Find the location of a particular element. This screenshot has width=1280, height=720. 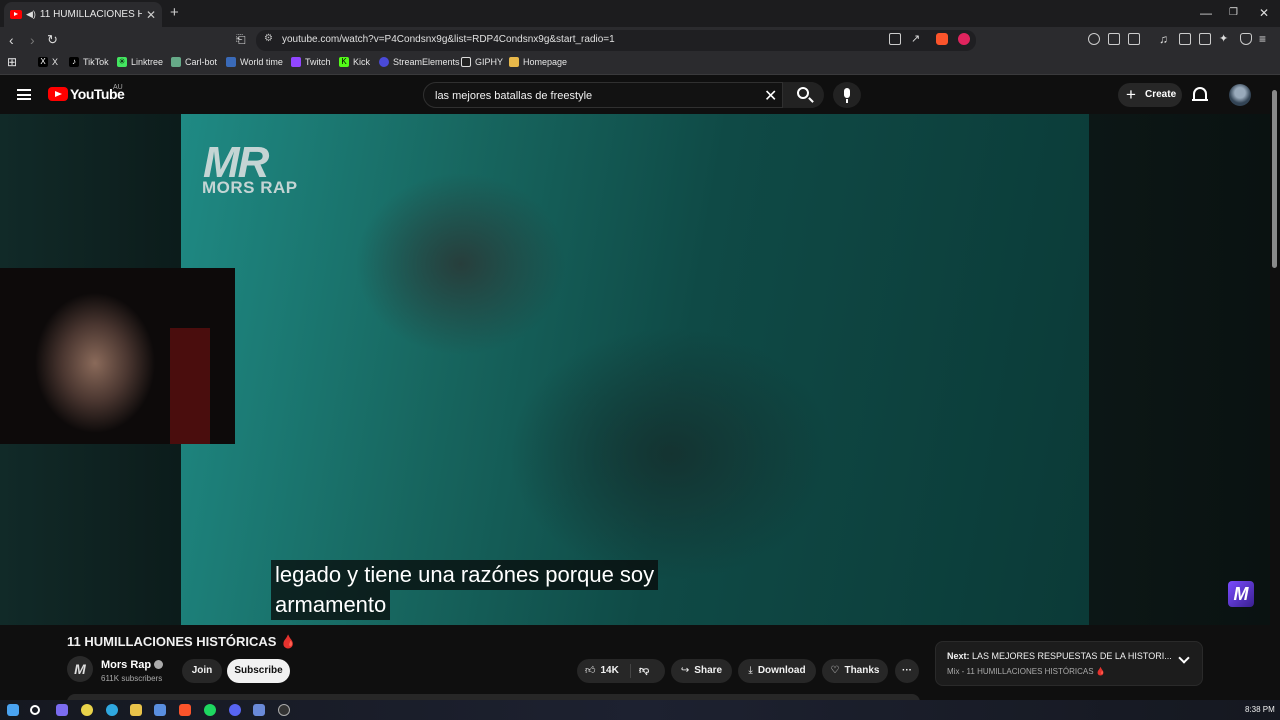

menu-icon: ≡ is located at coordinates (1262, 39).